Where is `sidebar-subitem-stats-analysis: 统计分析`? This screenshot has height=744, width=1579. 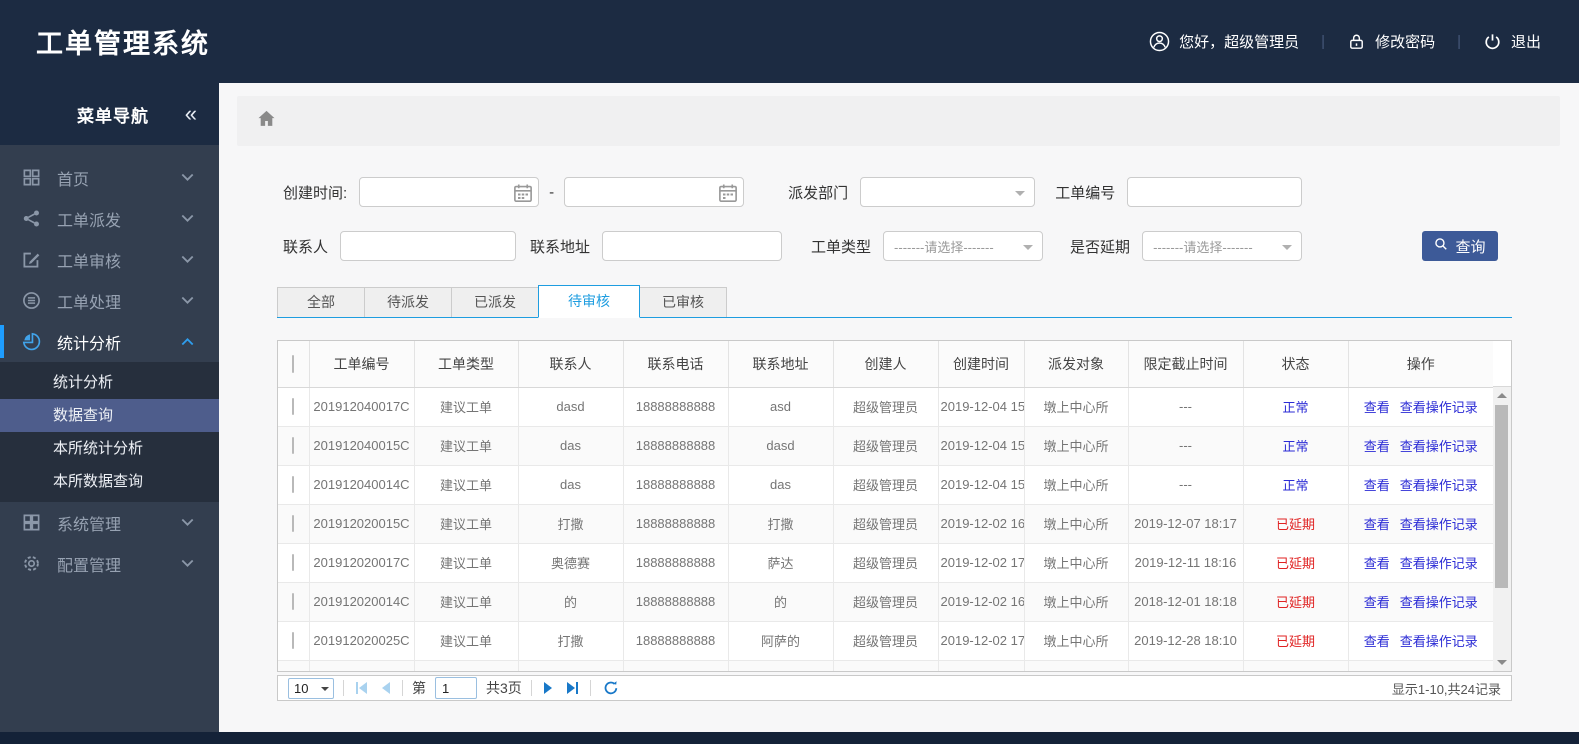
sidebar-subitem-stats-analysis: 统计分析 is located at coordinates (109, 382).